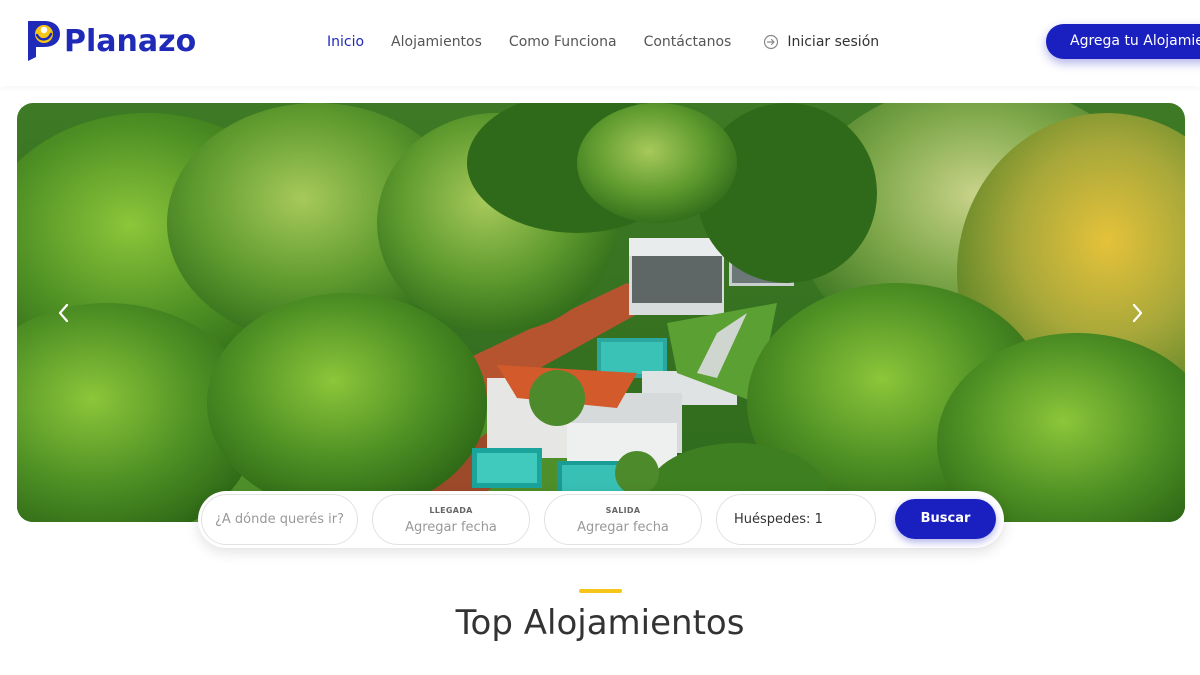 The image size is (1200, 675). What do you see at coordinates (600, 623) in the screenshot?
I see `section-title: Top Alojamientos` at bounding box center [600, 623].